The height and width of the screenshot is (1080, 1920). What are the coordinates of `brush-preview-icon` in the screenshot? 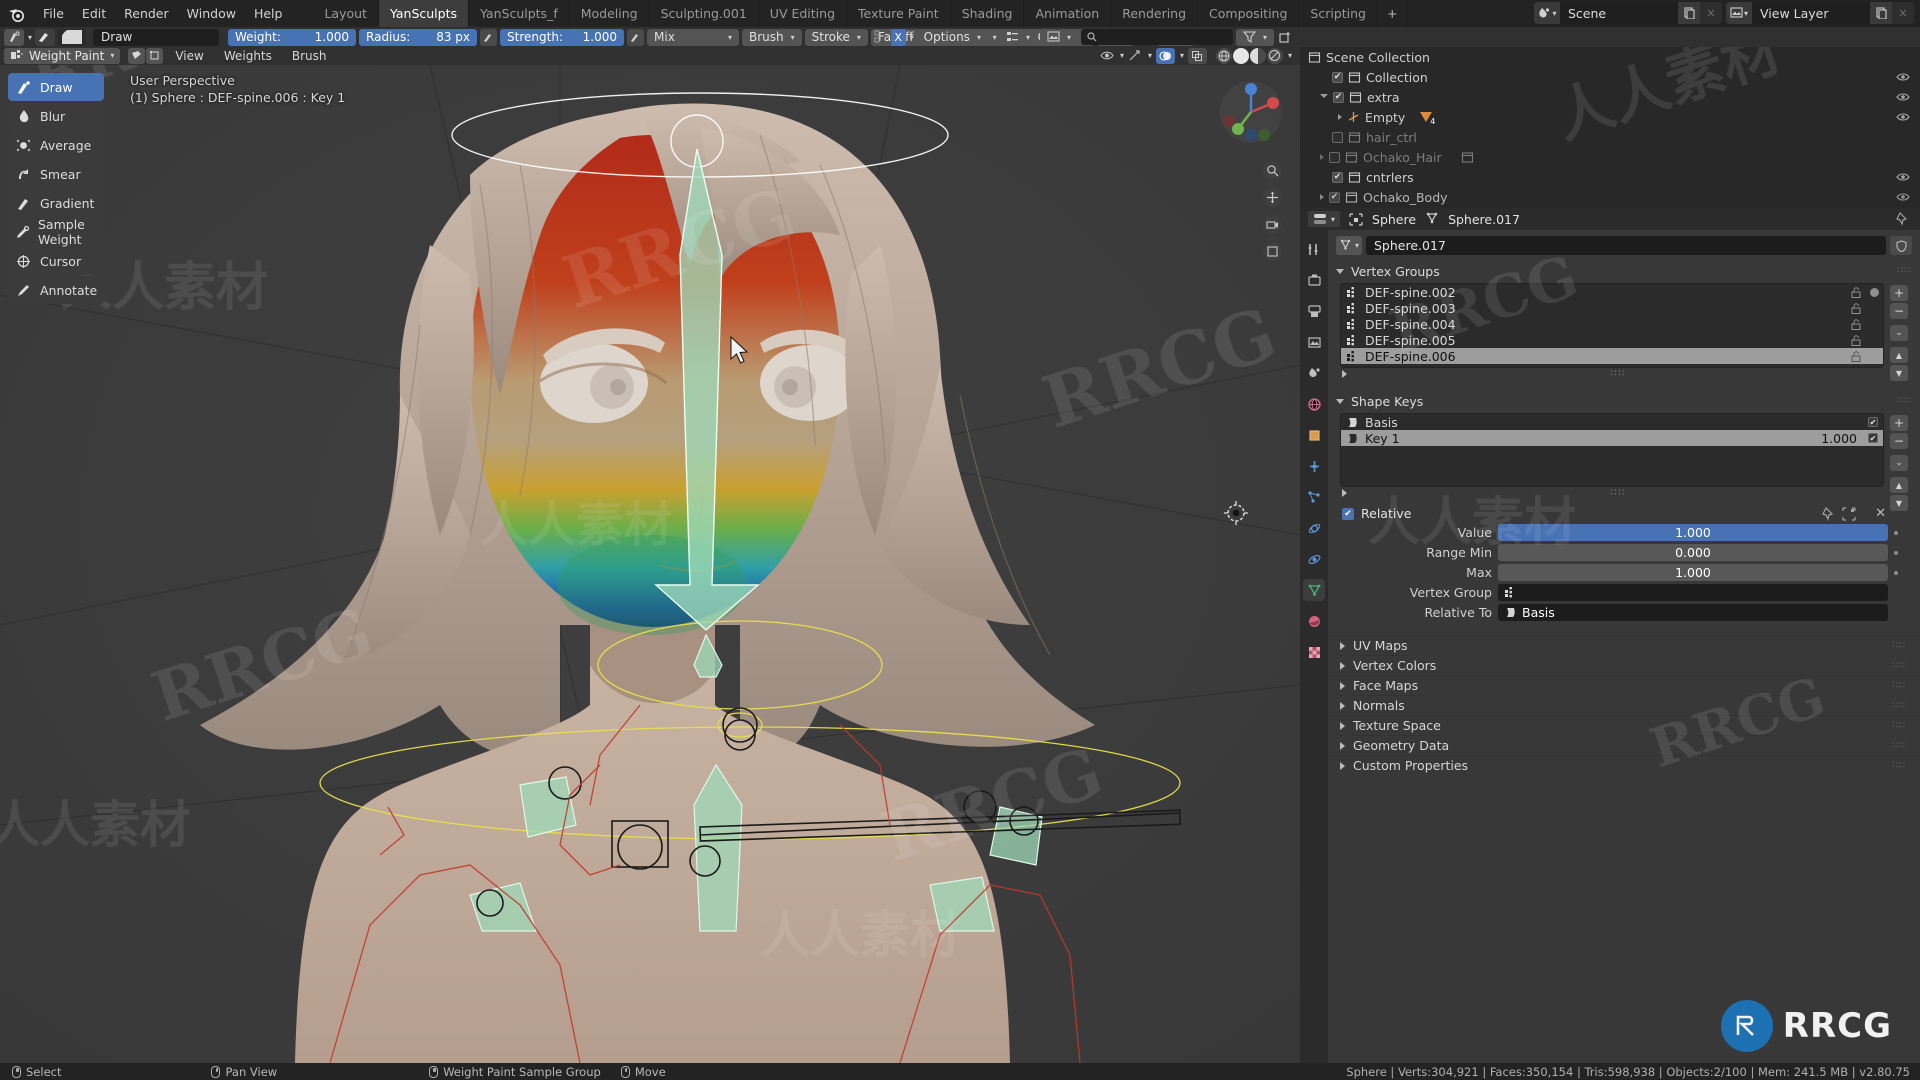 It's located at (45, 37).